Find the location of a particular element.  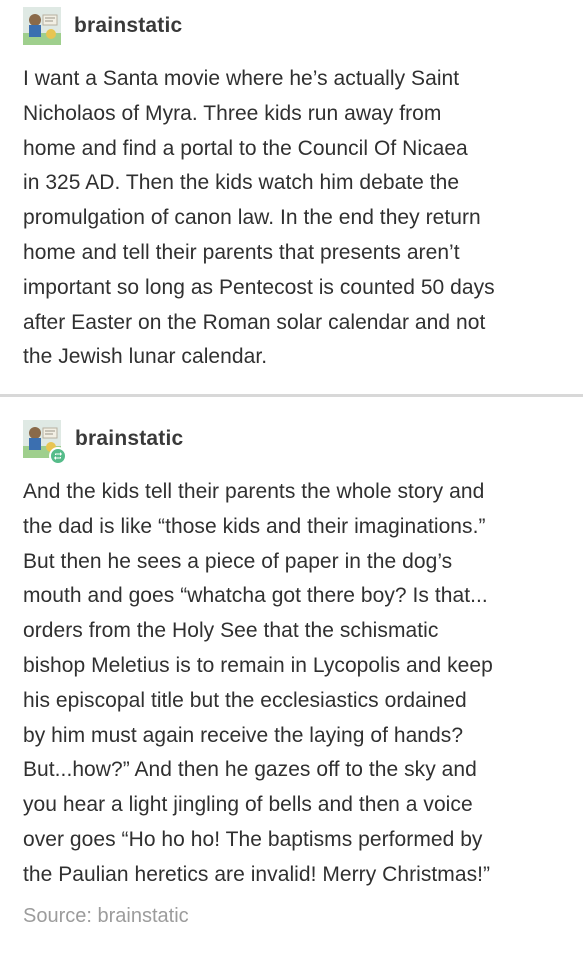

source-link: Source: brainstatic is located at coordinates (106, 916).